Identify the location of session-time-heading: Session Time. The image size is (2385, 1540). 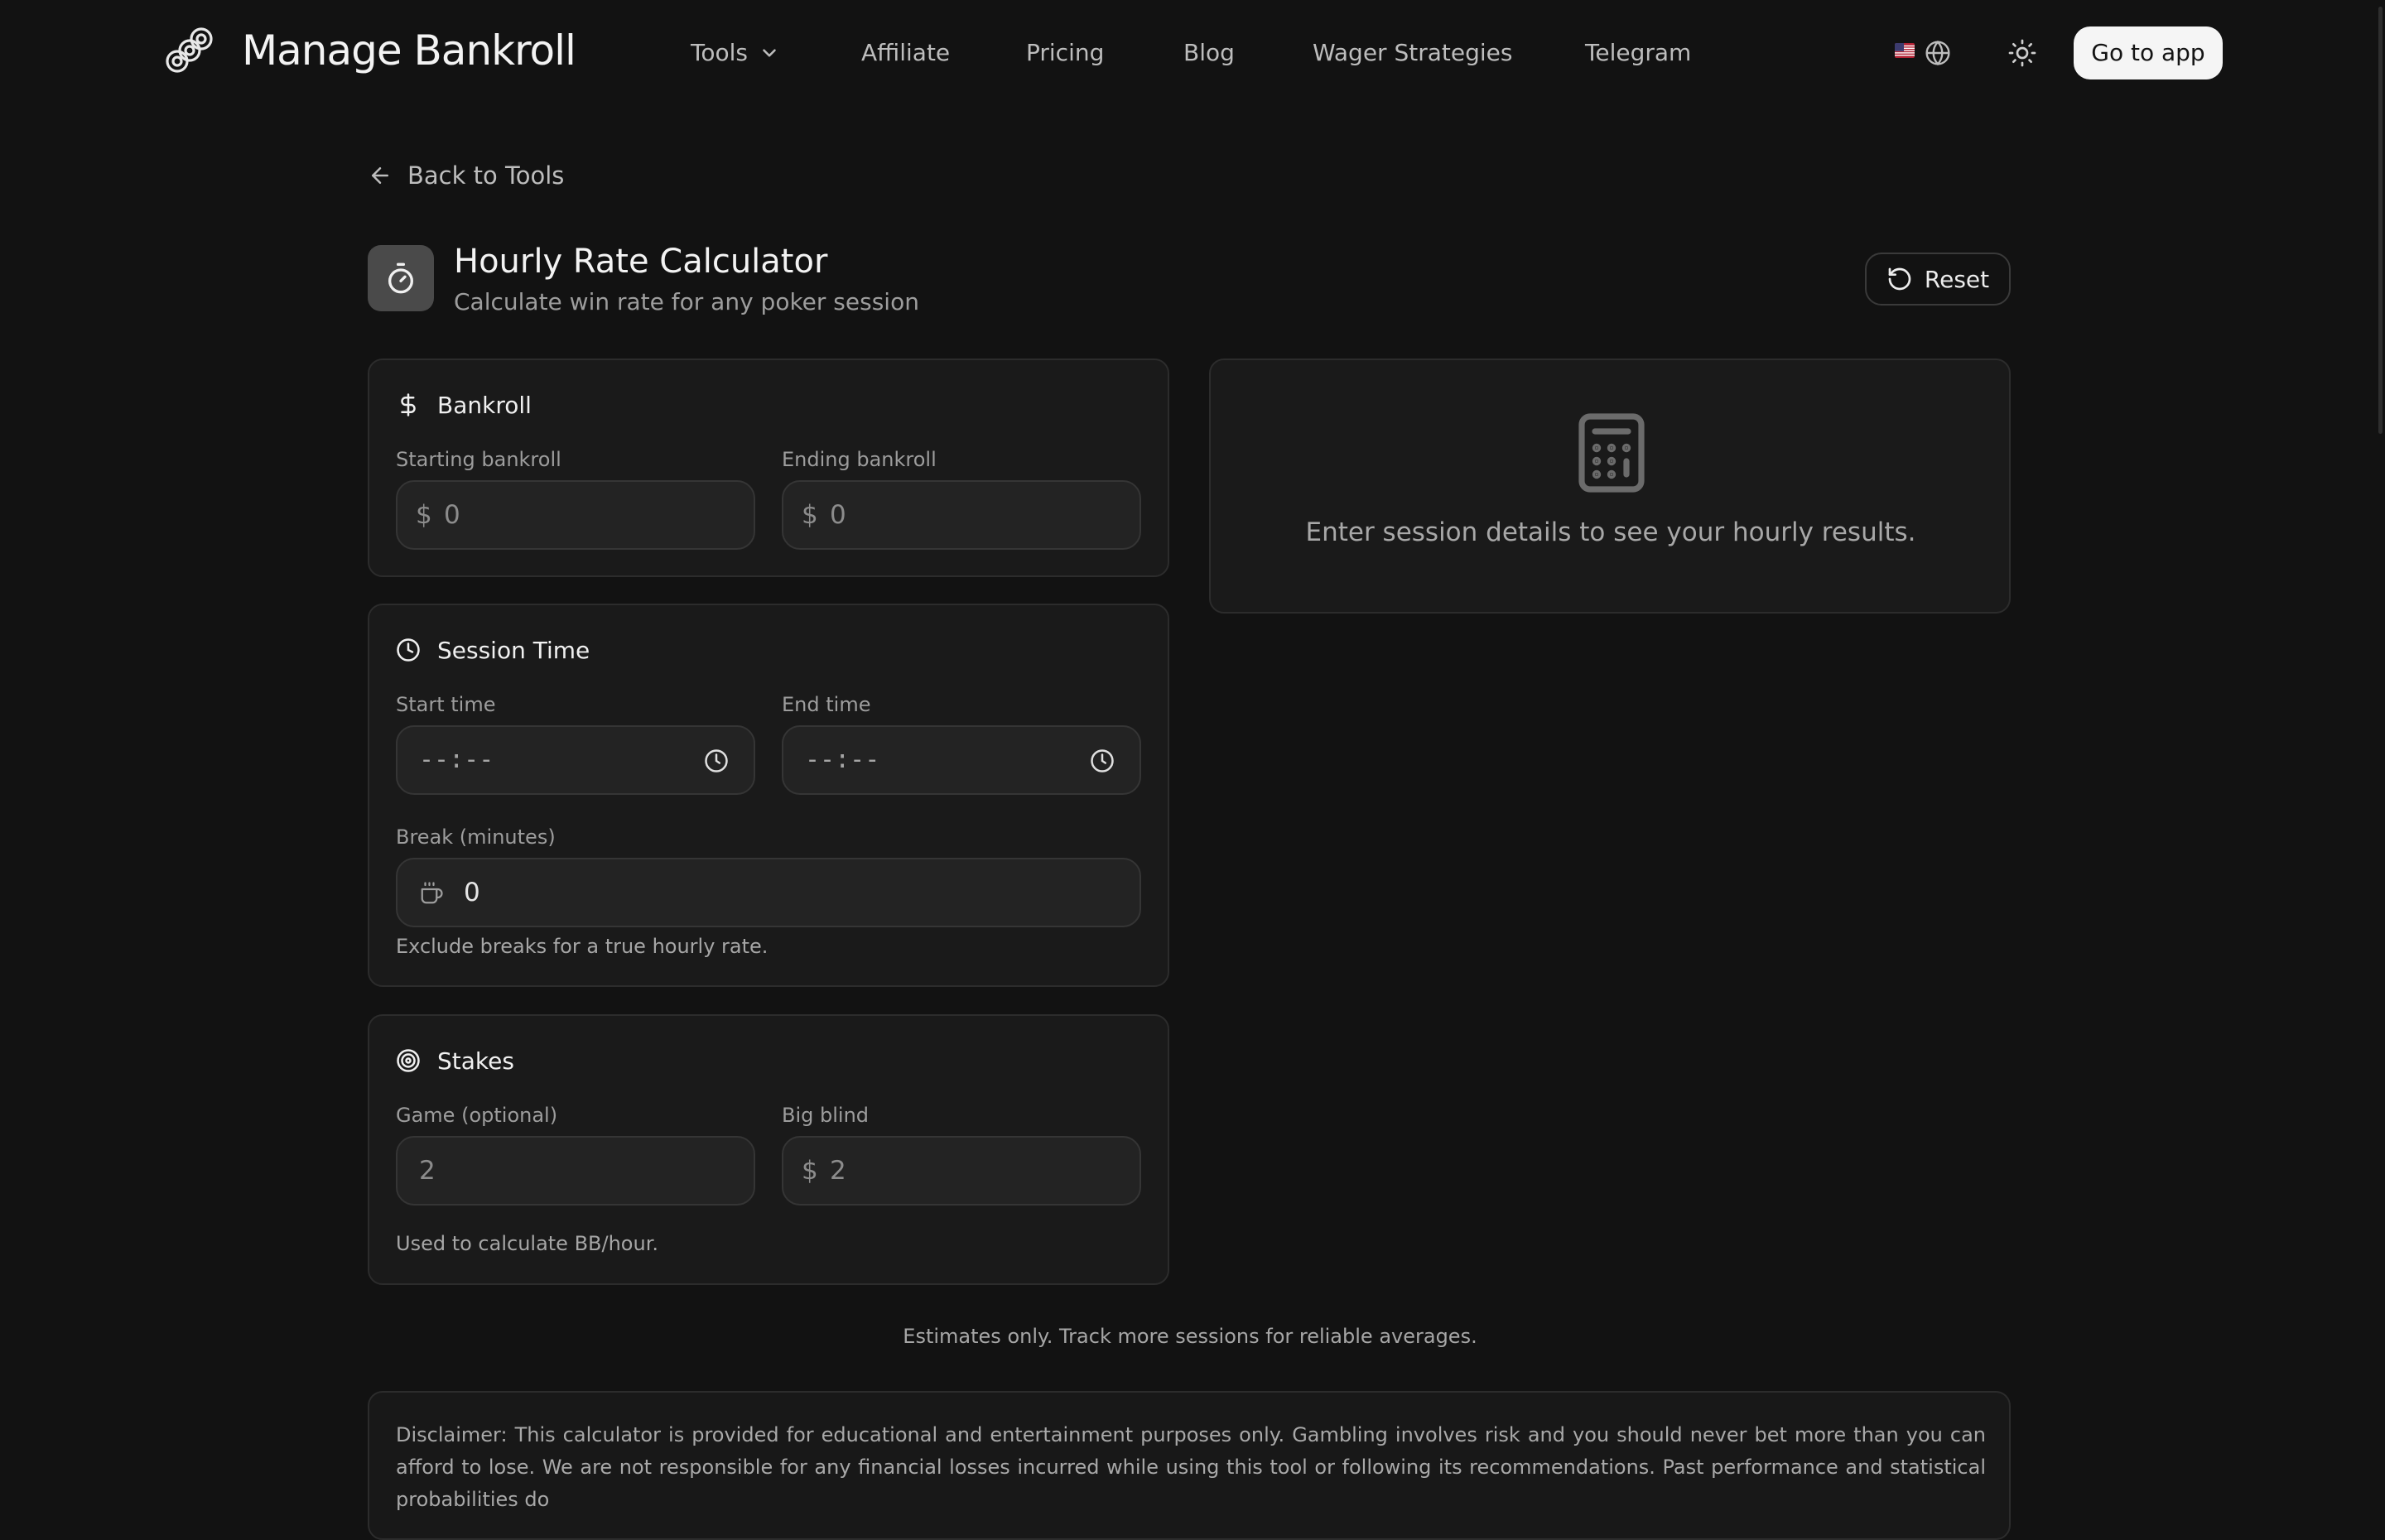
(493, 650).